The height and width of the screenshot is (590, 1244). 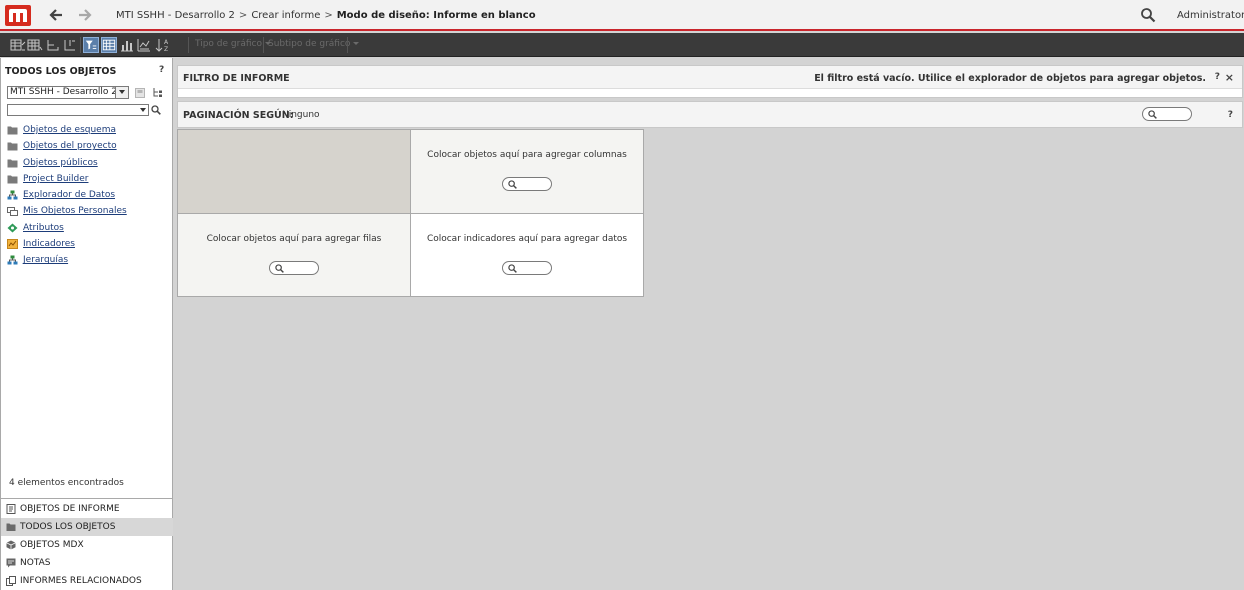 What do you see at coordinates (285, 15) in the screenshot?
I see `breadcrumb-create-report: Crear informe` at bounding box center [285, 15].